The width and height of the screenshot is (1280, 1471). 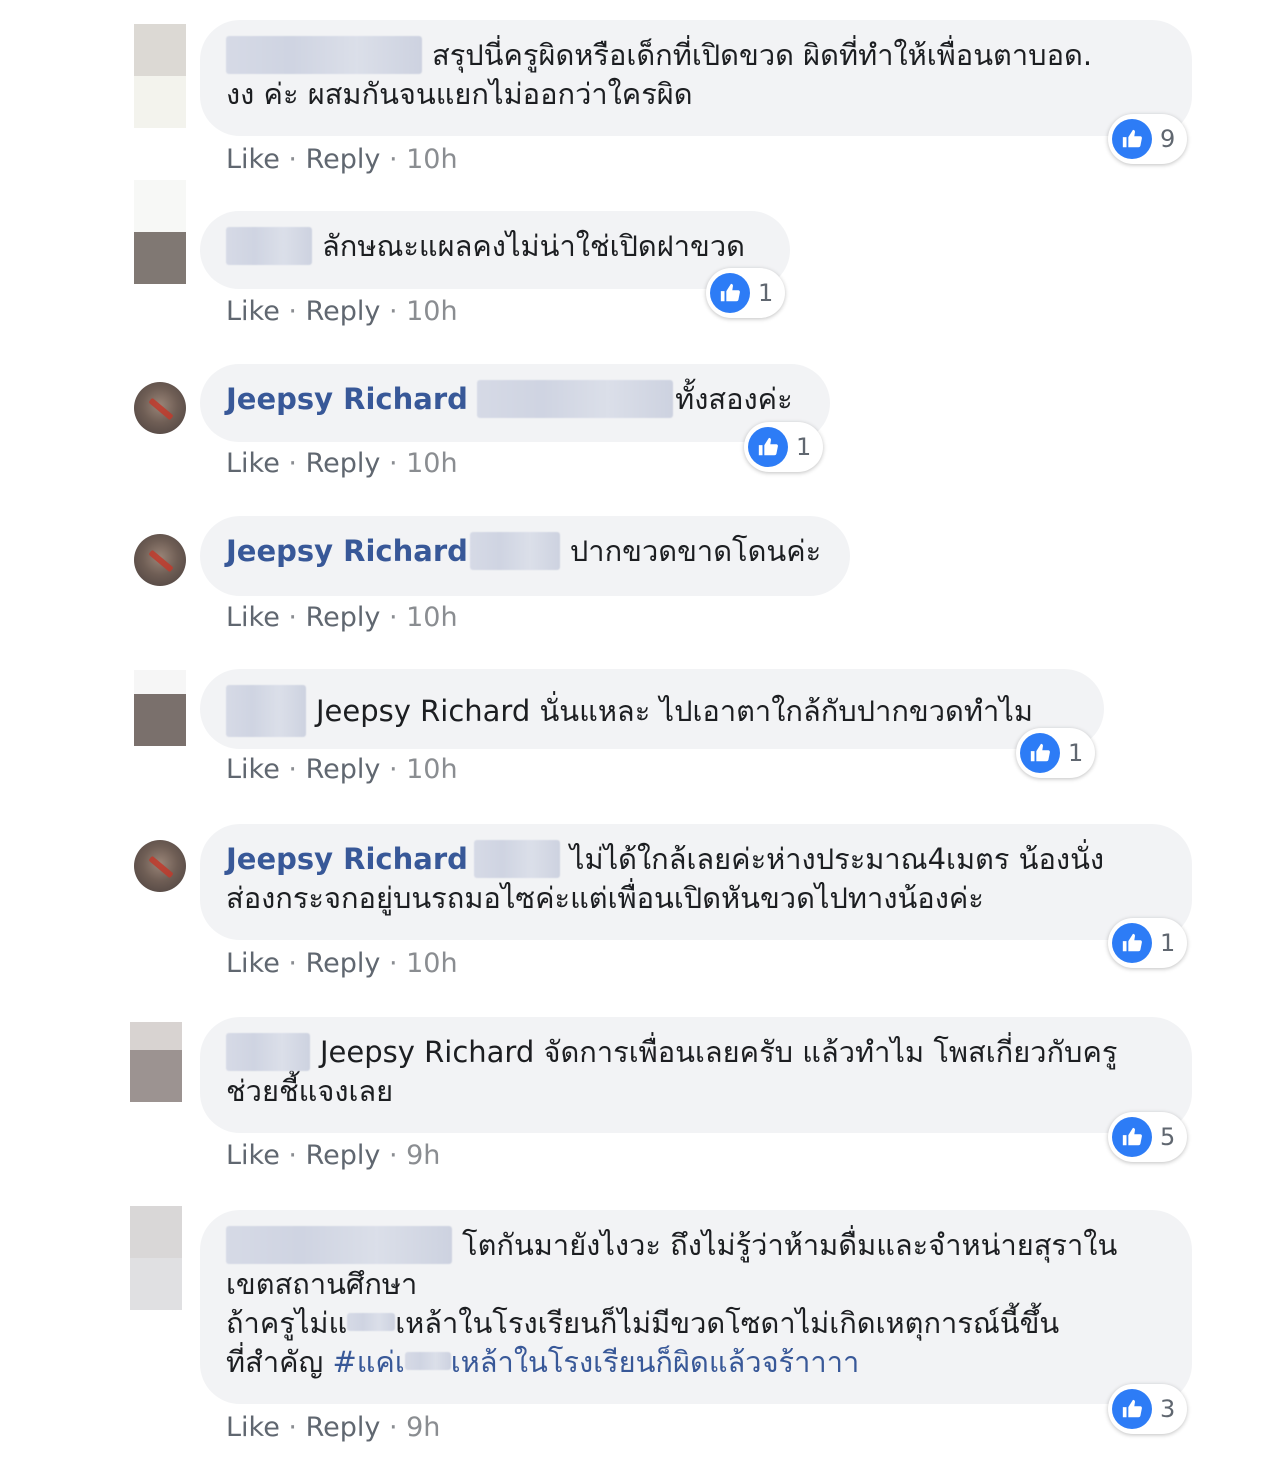 I want to click on comment-bubble: Jeepsy Richard ปากขวดขาดโดนค่ะ, so click(x=525, y=556).